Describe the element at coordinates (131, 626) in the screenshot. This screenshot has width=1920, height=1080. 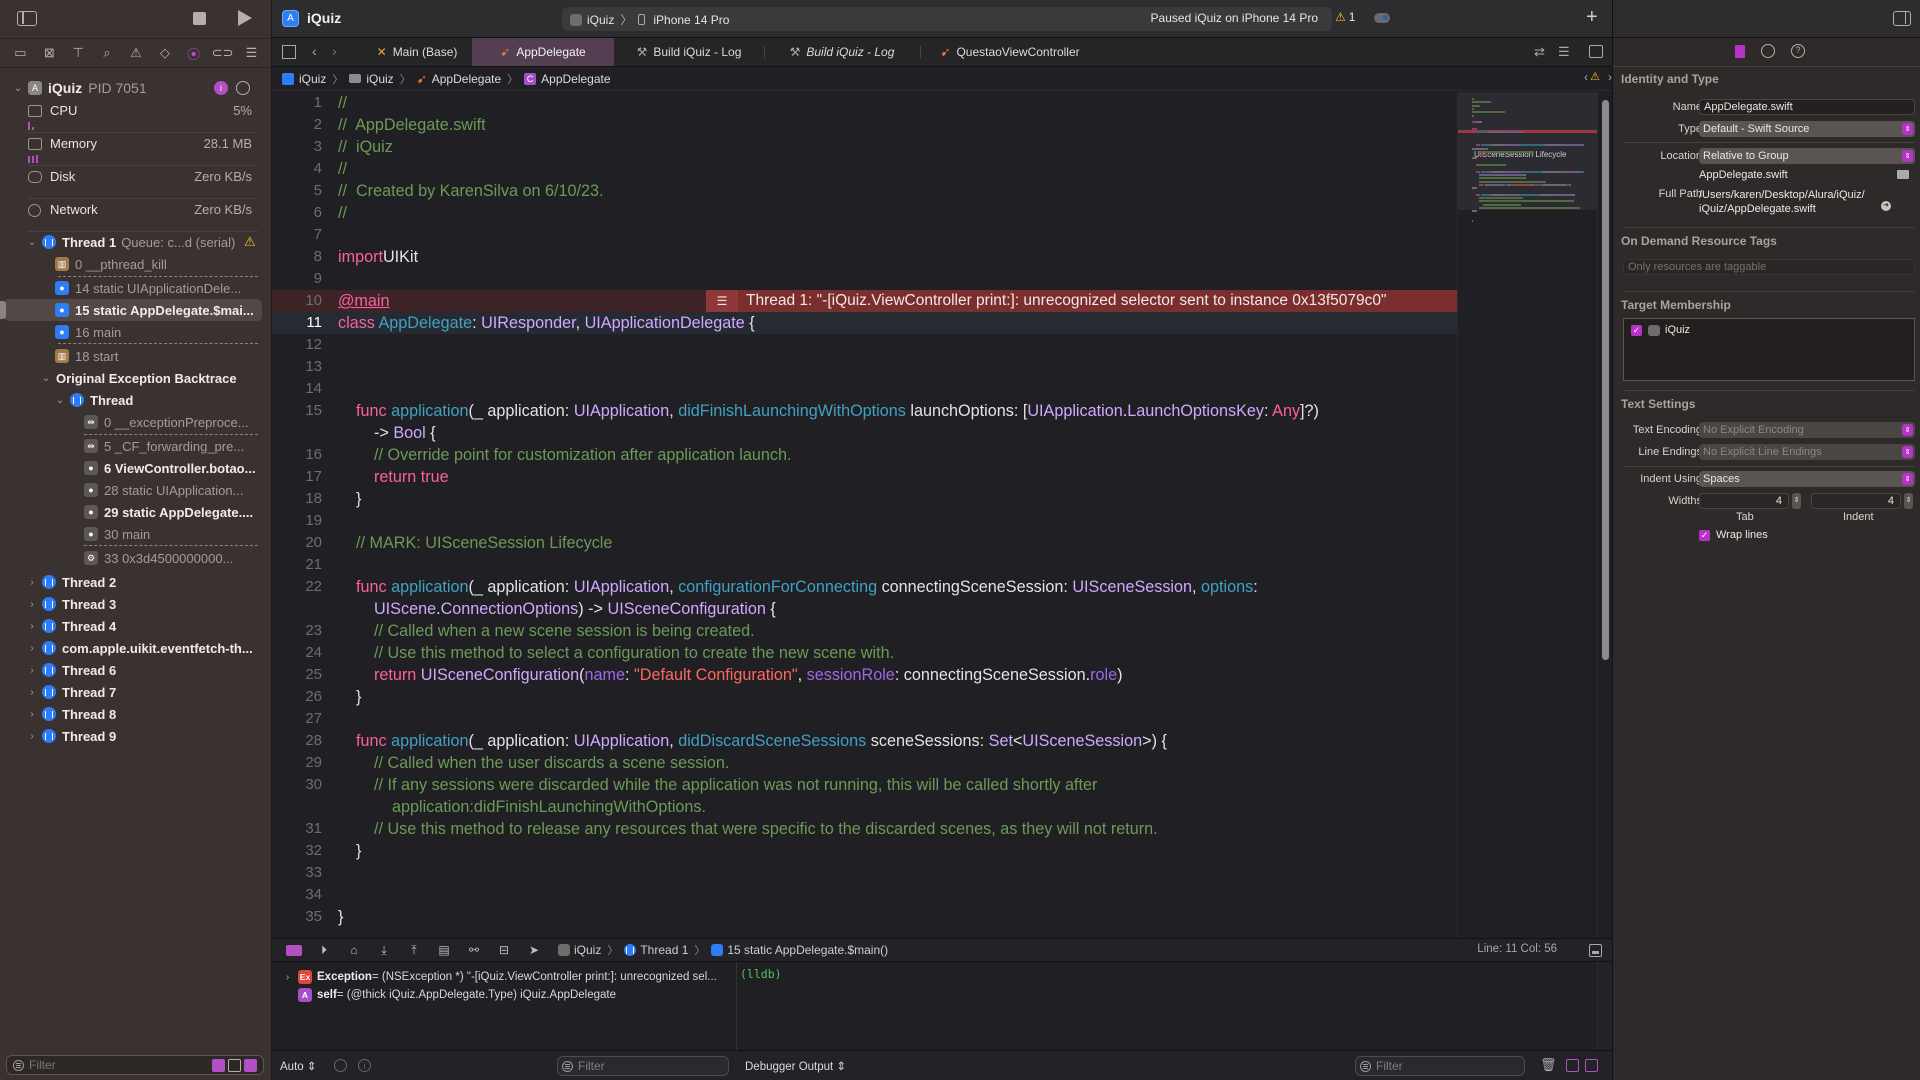
I see `thread-row: › Thread 4` at that location.